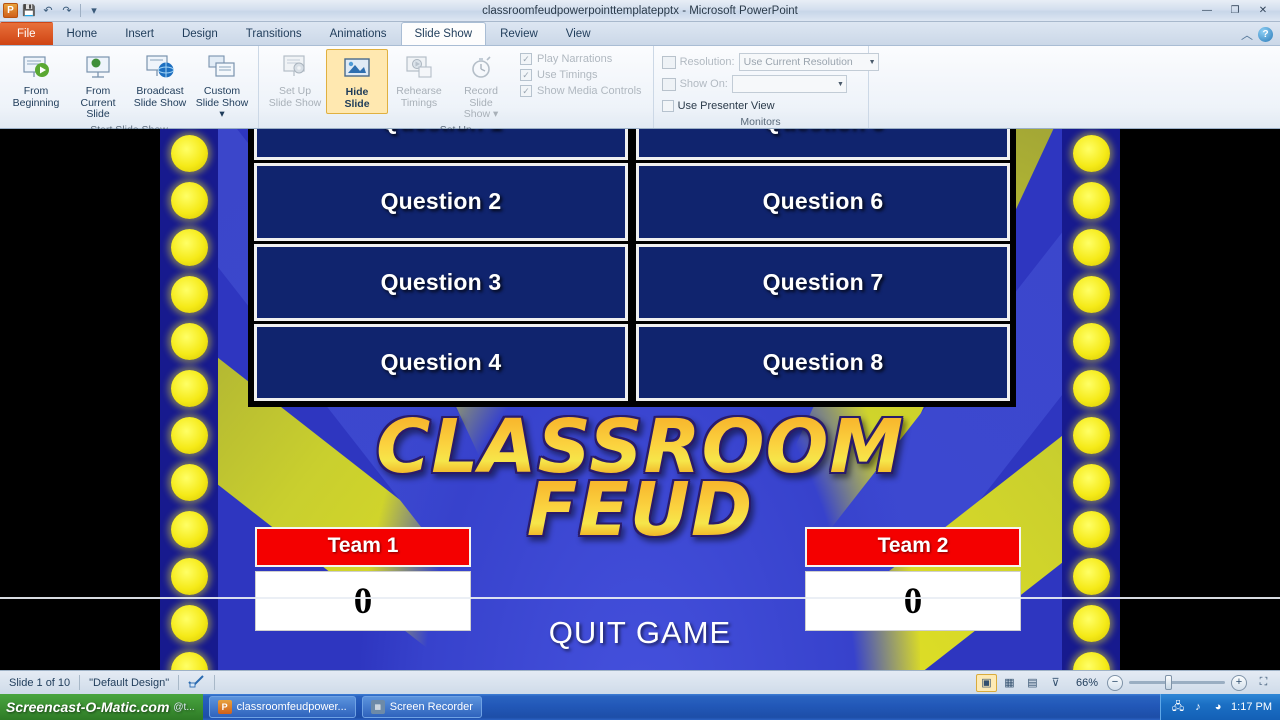  Describe the element at coordinates (581, 59) in the screenshot. I see `play-narrations-row: ✓ Play Narrations` at that location.